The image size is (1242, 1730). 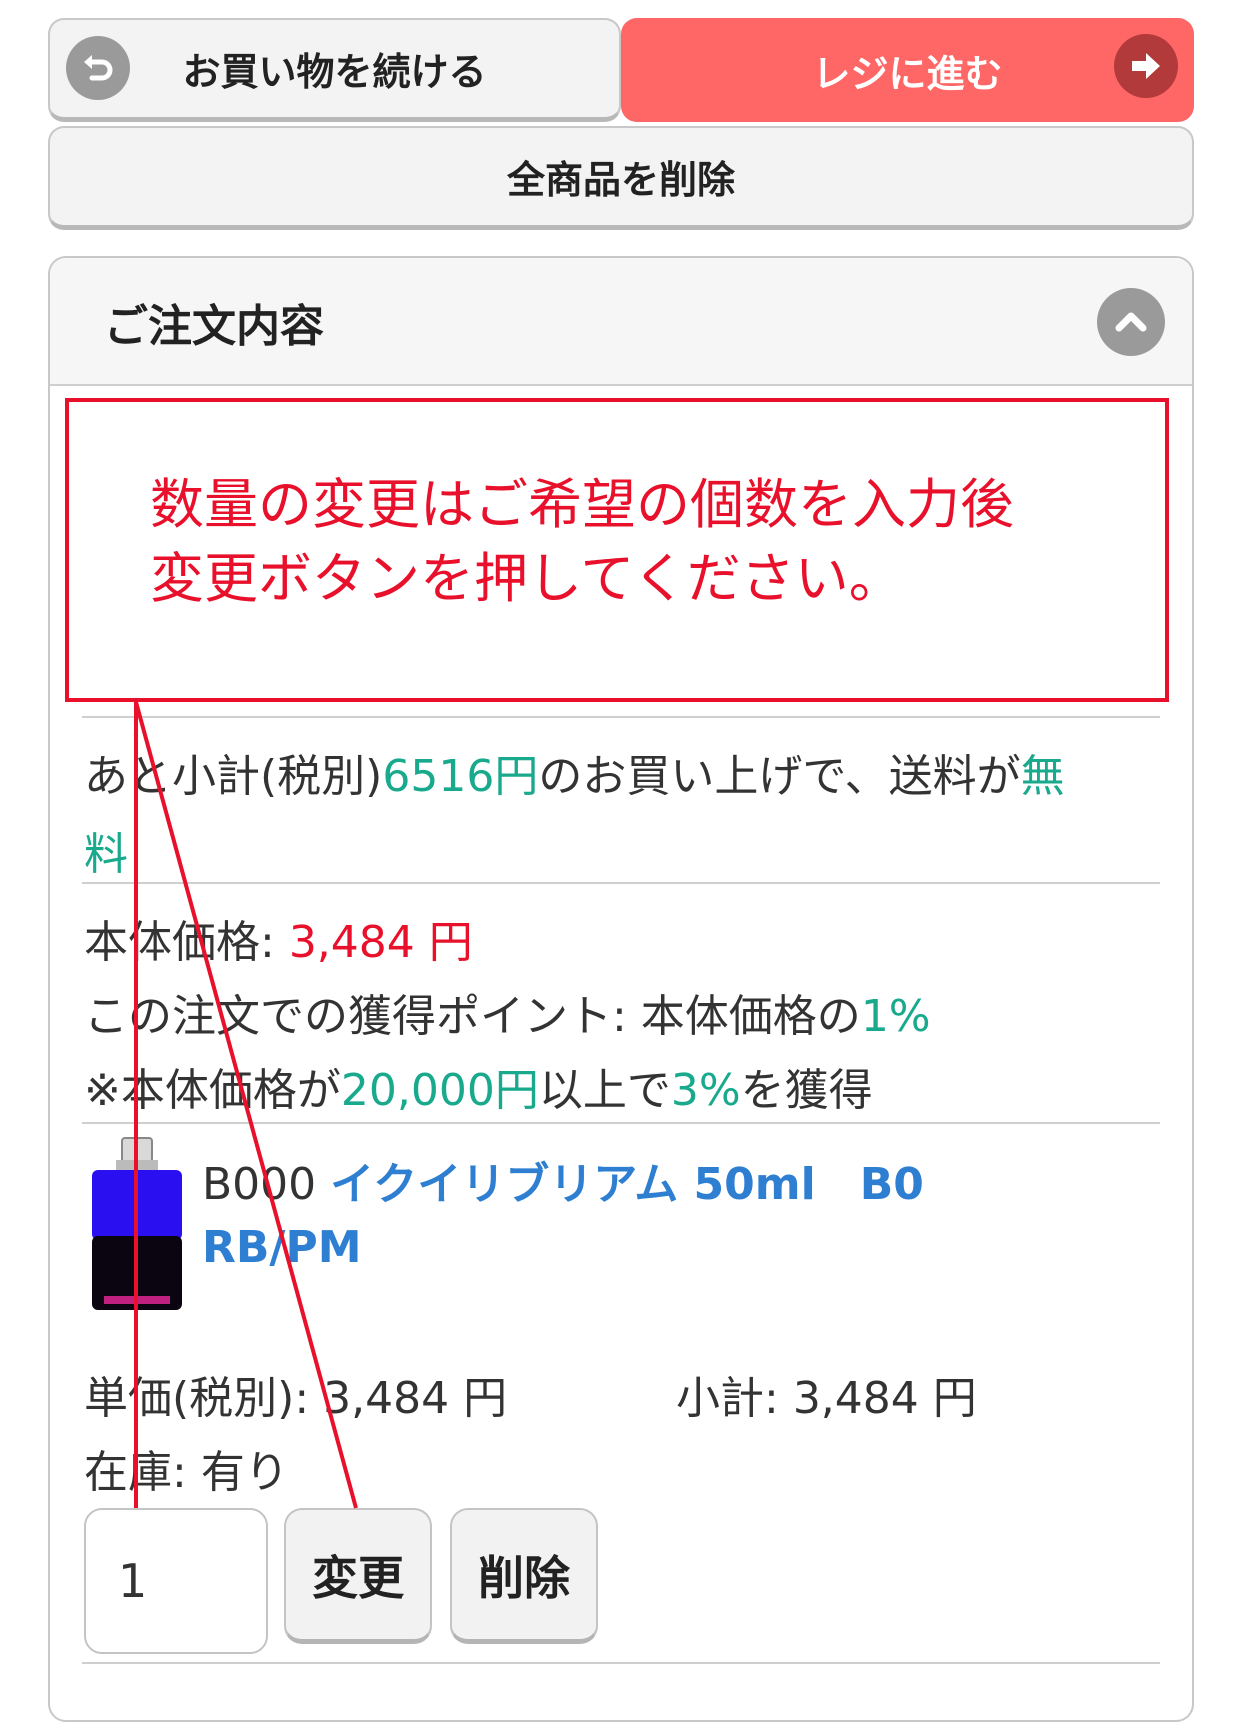 What do you see at coordinates (212, 1090) in the screenshot?
I see `bonus-prefix: ※本体価格が` at bounding box center [212, 1090].